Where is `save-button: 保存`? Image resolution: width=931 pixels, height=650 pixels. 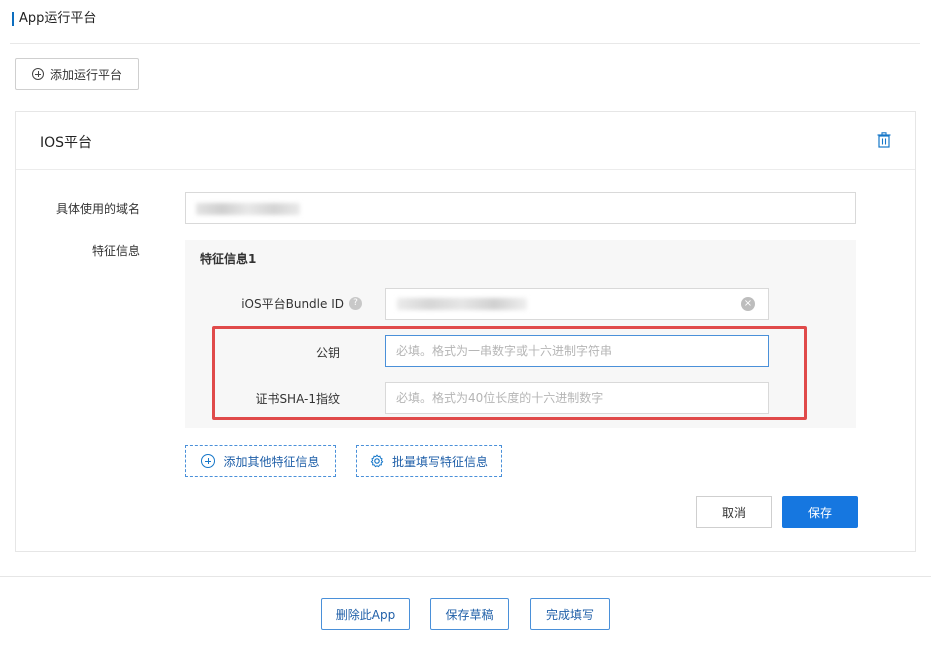
save-button: 保存 is located at coordinates (820, 512).